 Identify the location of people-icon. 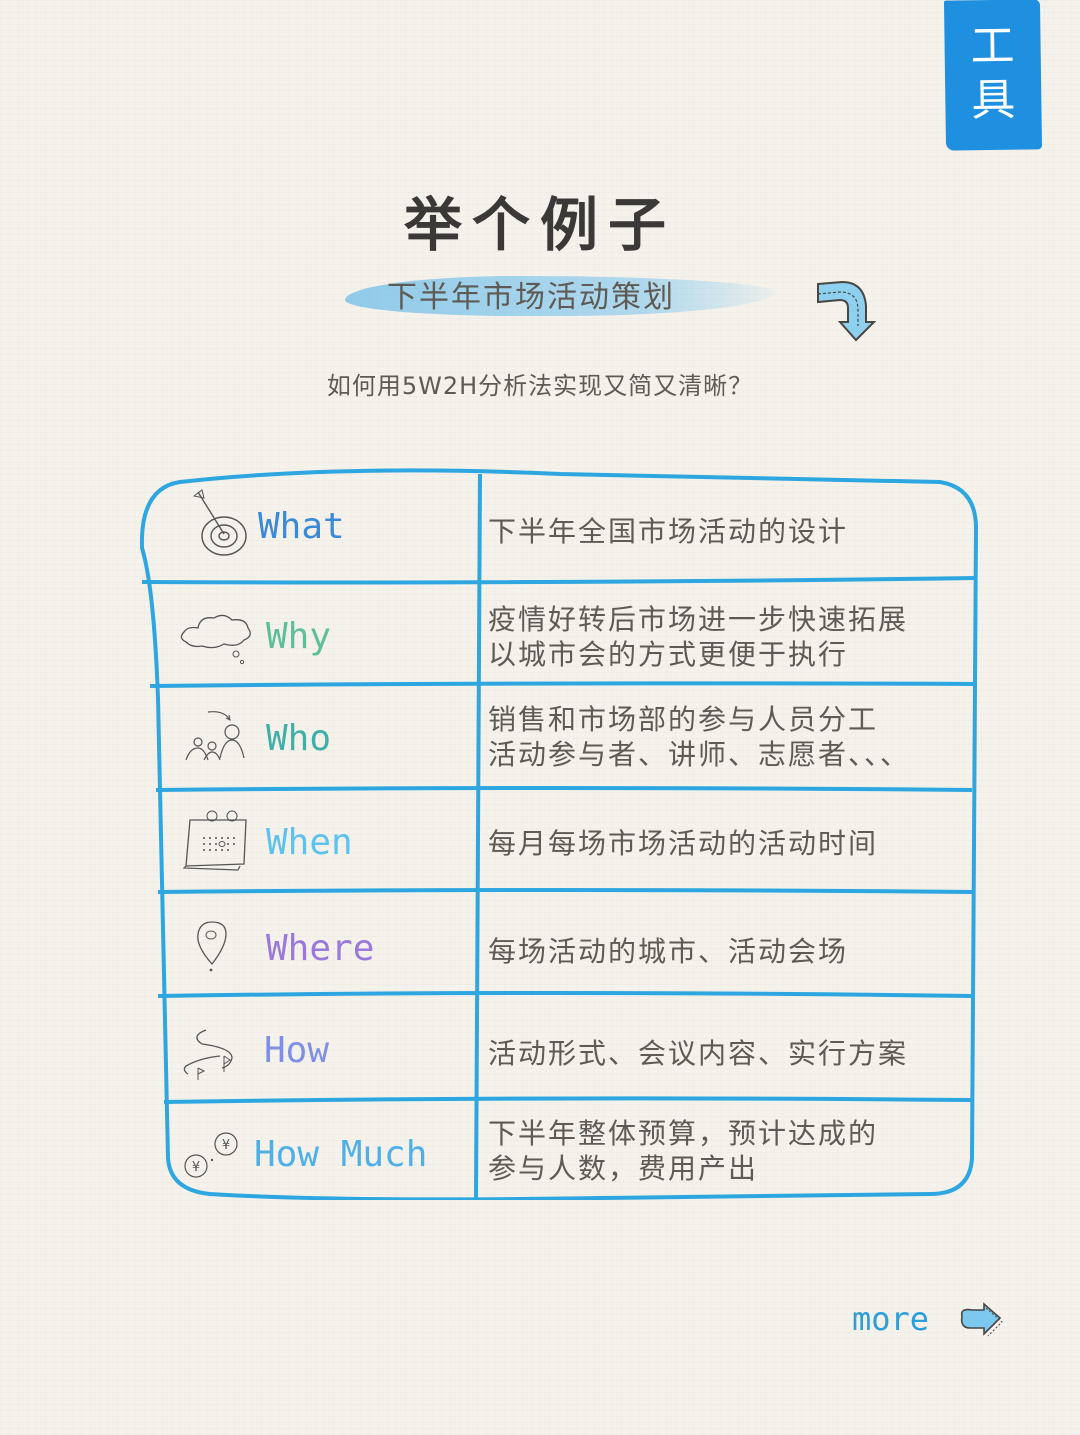
(215, 736).